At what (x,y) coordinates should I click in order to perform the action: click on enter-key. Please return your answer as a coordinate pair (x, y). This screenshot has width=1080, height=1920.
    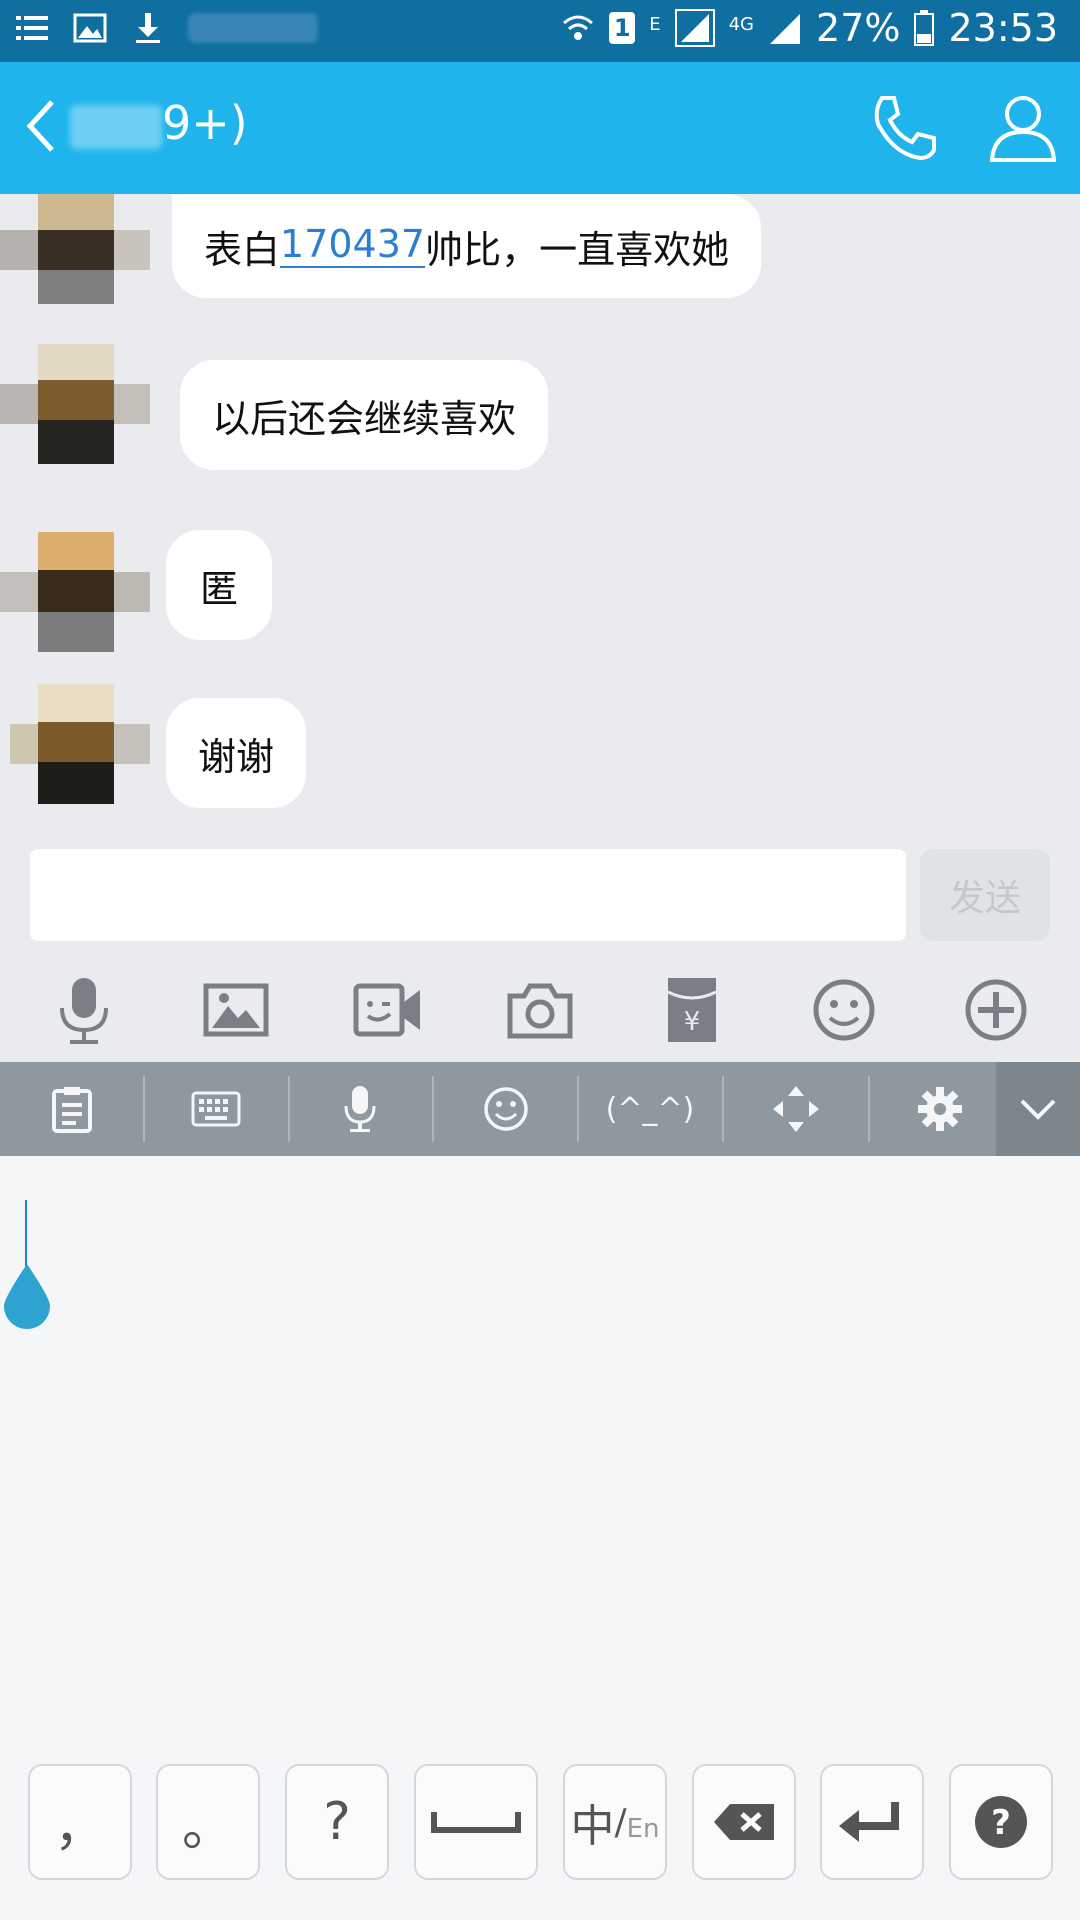
    Looking at the image, I should click on (872, 1822).